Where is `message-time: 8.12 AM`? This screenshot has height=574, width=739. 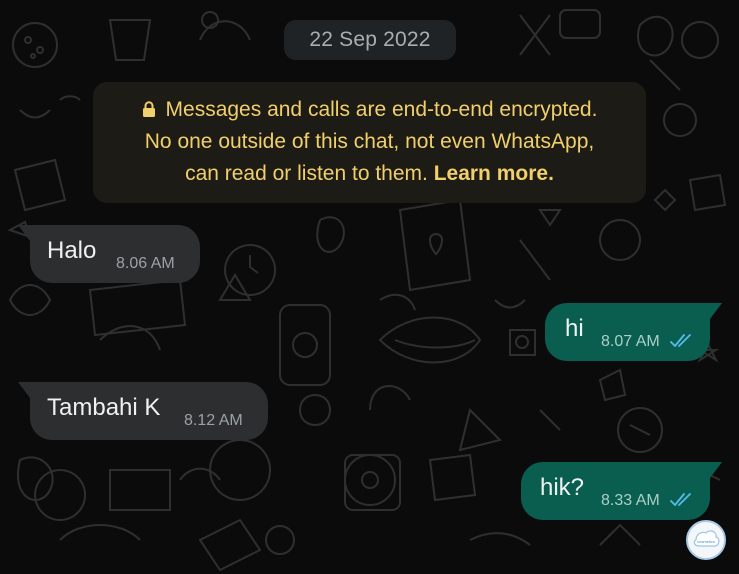 message-time: 8.12 AM is located at coordinates (213, 420).